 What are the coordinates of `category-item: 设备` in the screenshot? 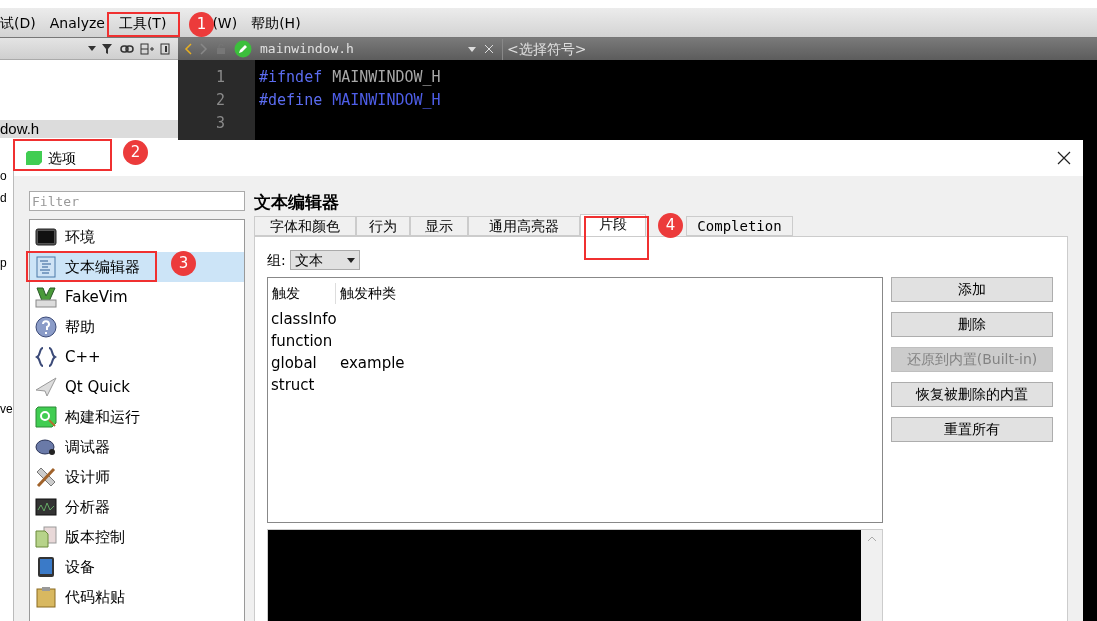 It's located at (137, 567).